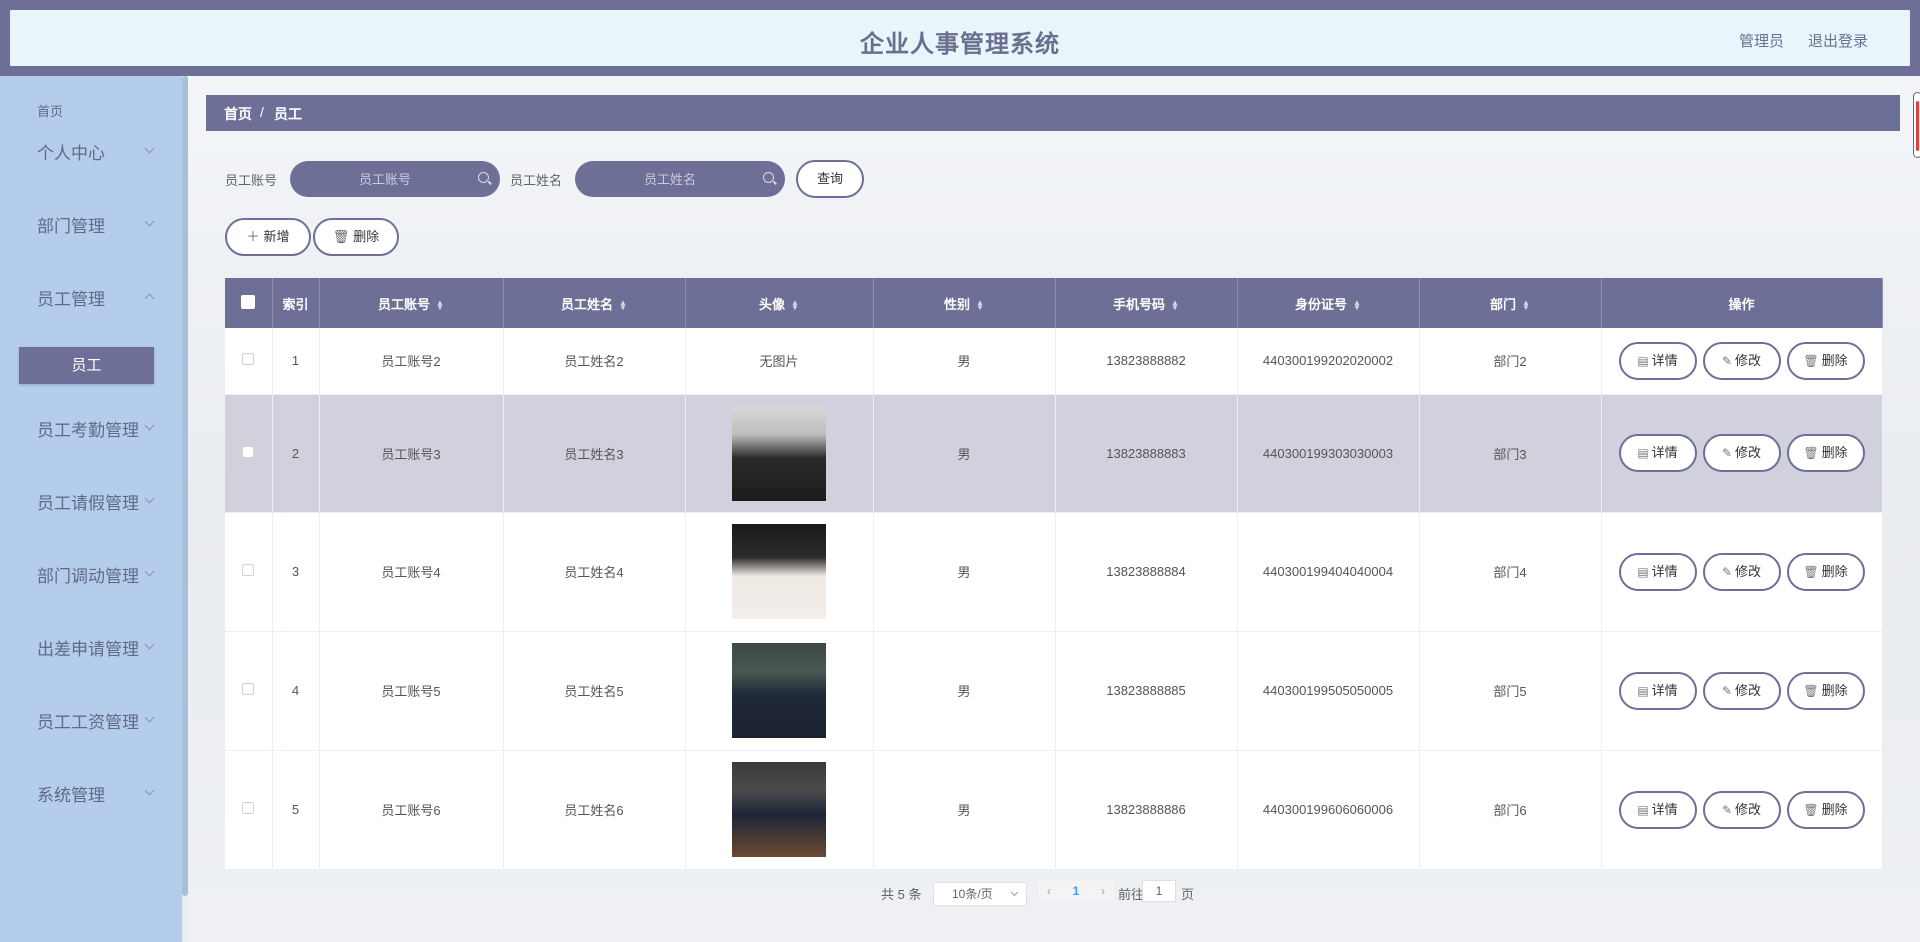 This screenshot has height=942, width=1920. Describe the element at coordinates (91, 791) in the screenshot. I see `sidebar-item-system: 系统管理` at that location.